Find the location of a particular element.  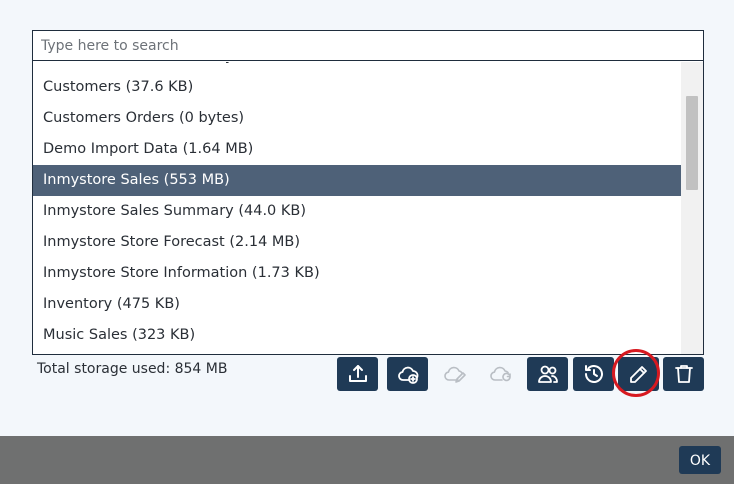

rename-button is located at coordinates (638, 374).